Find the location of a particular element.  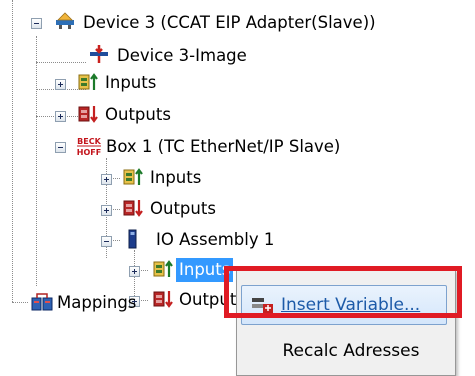

tree-node-device3: Device 3 (CCAT EIP Adapter(Slave)) is located at coordinates (229, 23).